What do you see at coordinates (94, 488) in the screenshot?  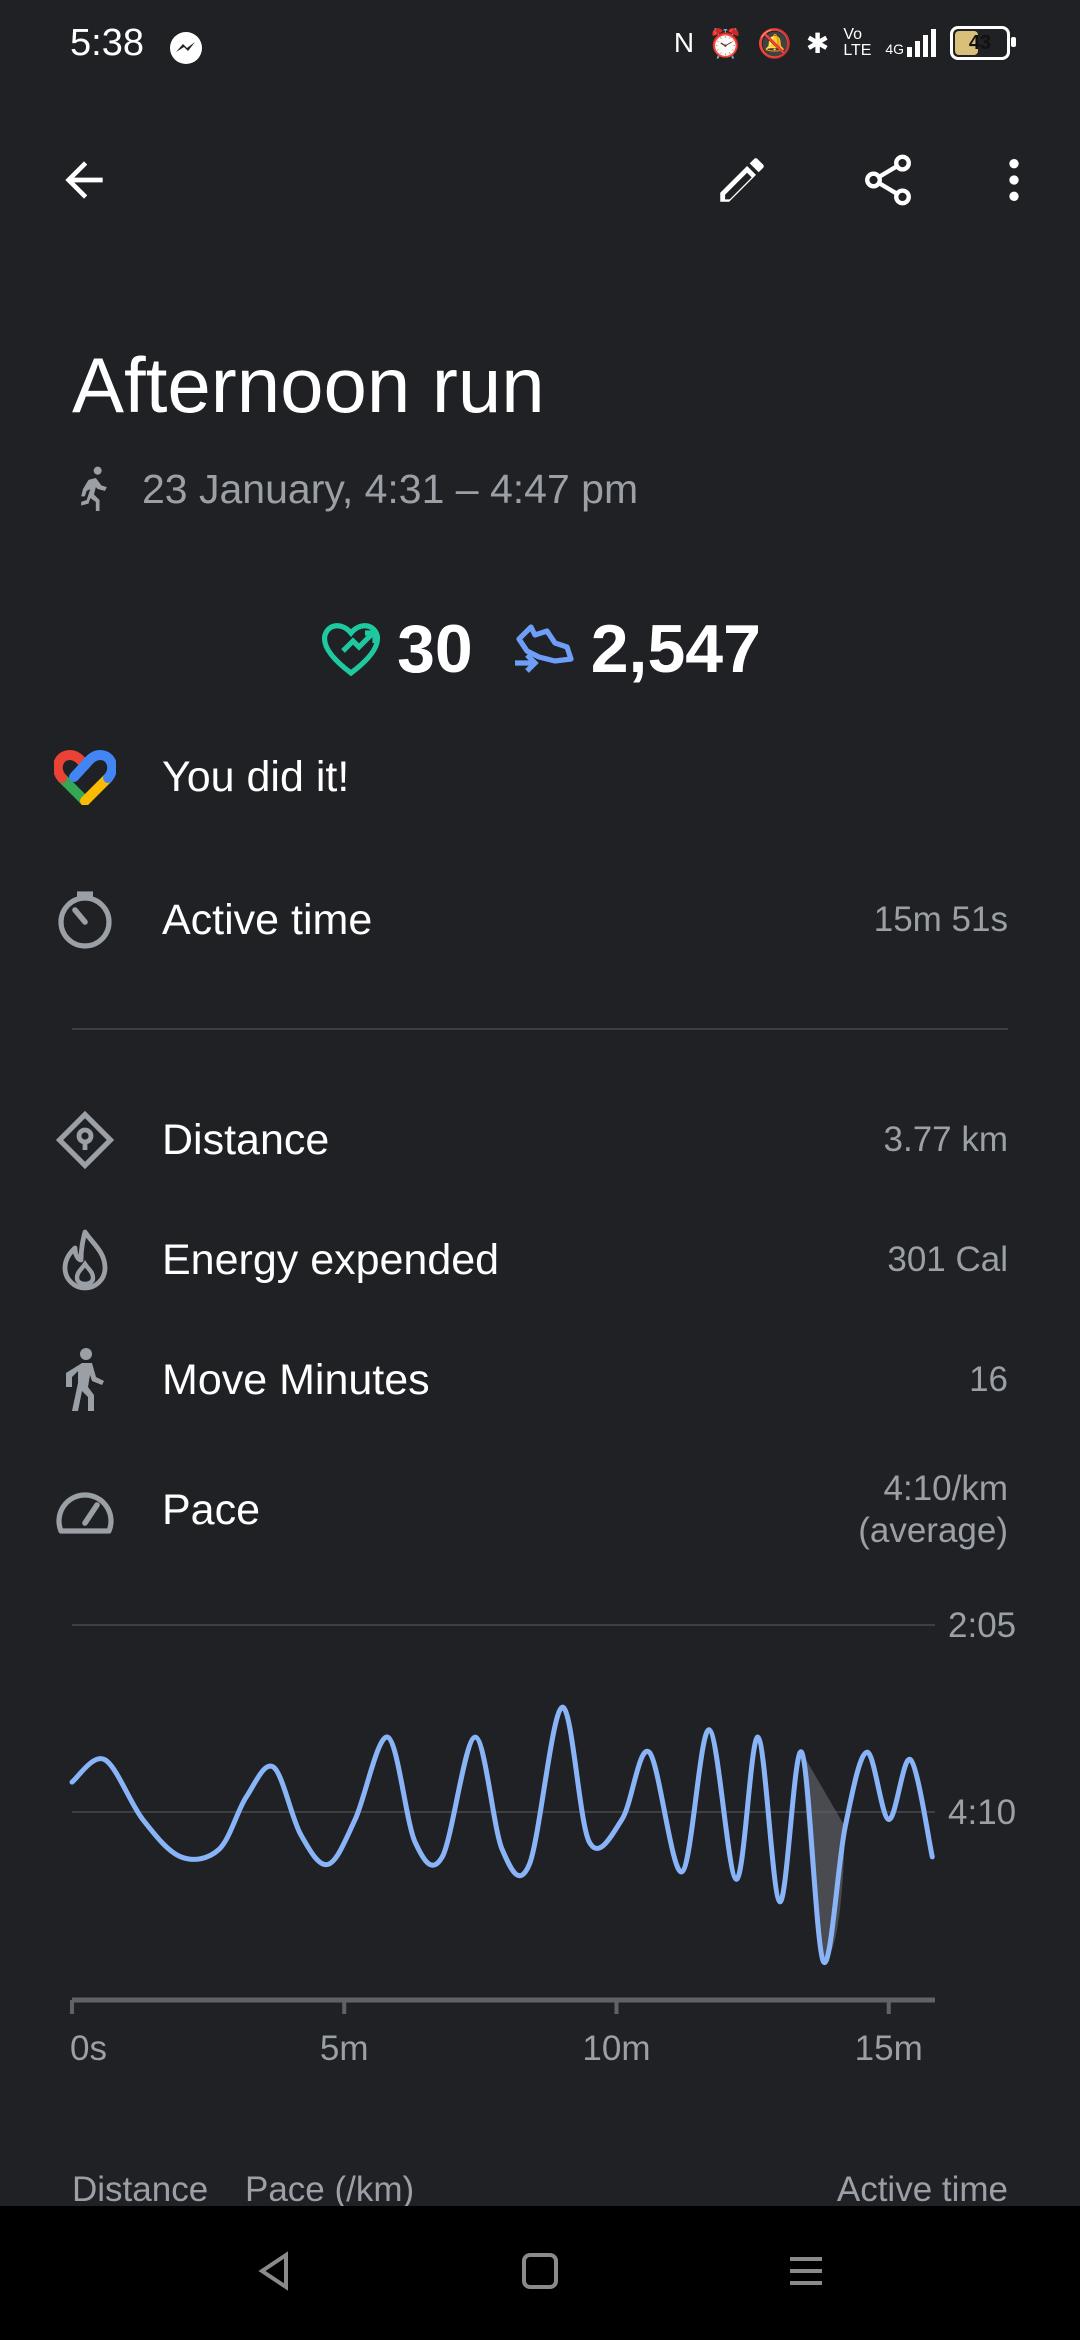 I see `running-icon` at bounding box center [94, 488].